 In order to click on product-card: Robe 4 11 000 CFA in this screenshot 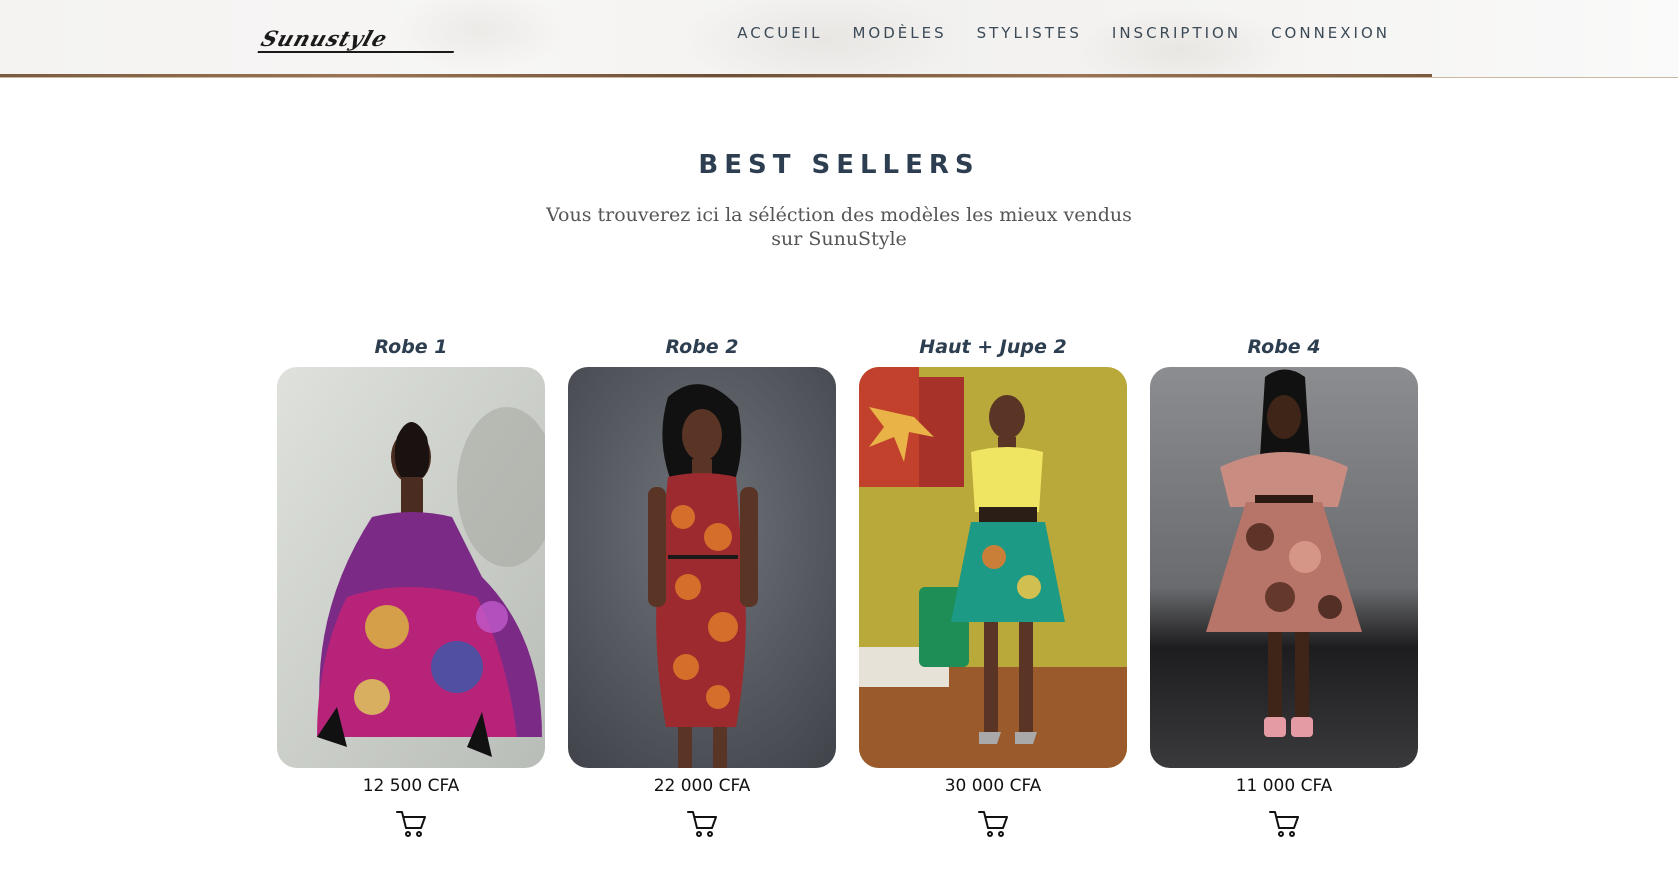, I will do `click(1284, 587)`.